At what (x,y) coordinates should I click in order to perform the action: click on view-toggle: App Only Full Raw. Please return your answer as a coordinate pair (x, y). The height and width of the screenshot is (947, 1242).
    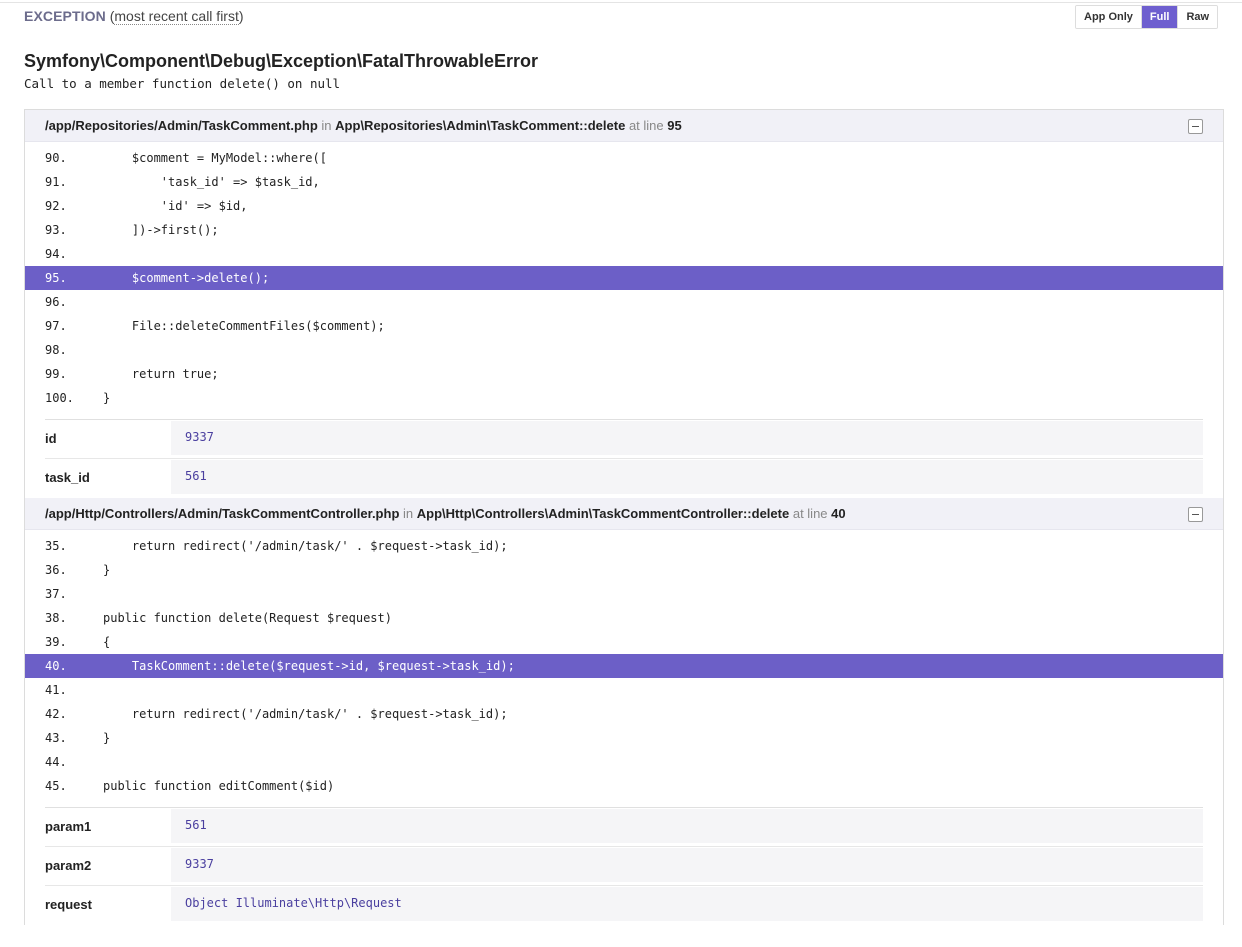
    Looking at the image, I should click on (1147, 17).